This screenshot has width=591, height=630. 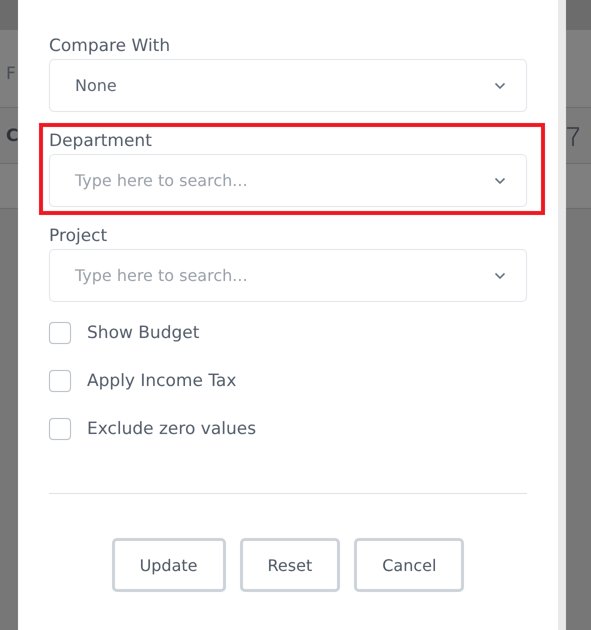 I want to click on checkbox-label: Apply Income Tax, so click(x=161, y=381).